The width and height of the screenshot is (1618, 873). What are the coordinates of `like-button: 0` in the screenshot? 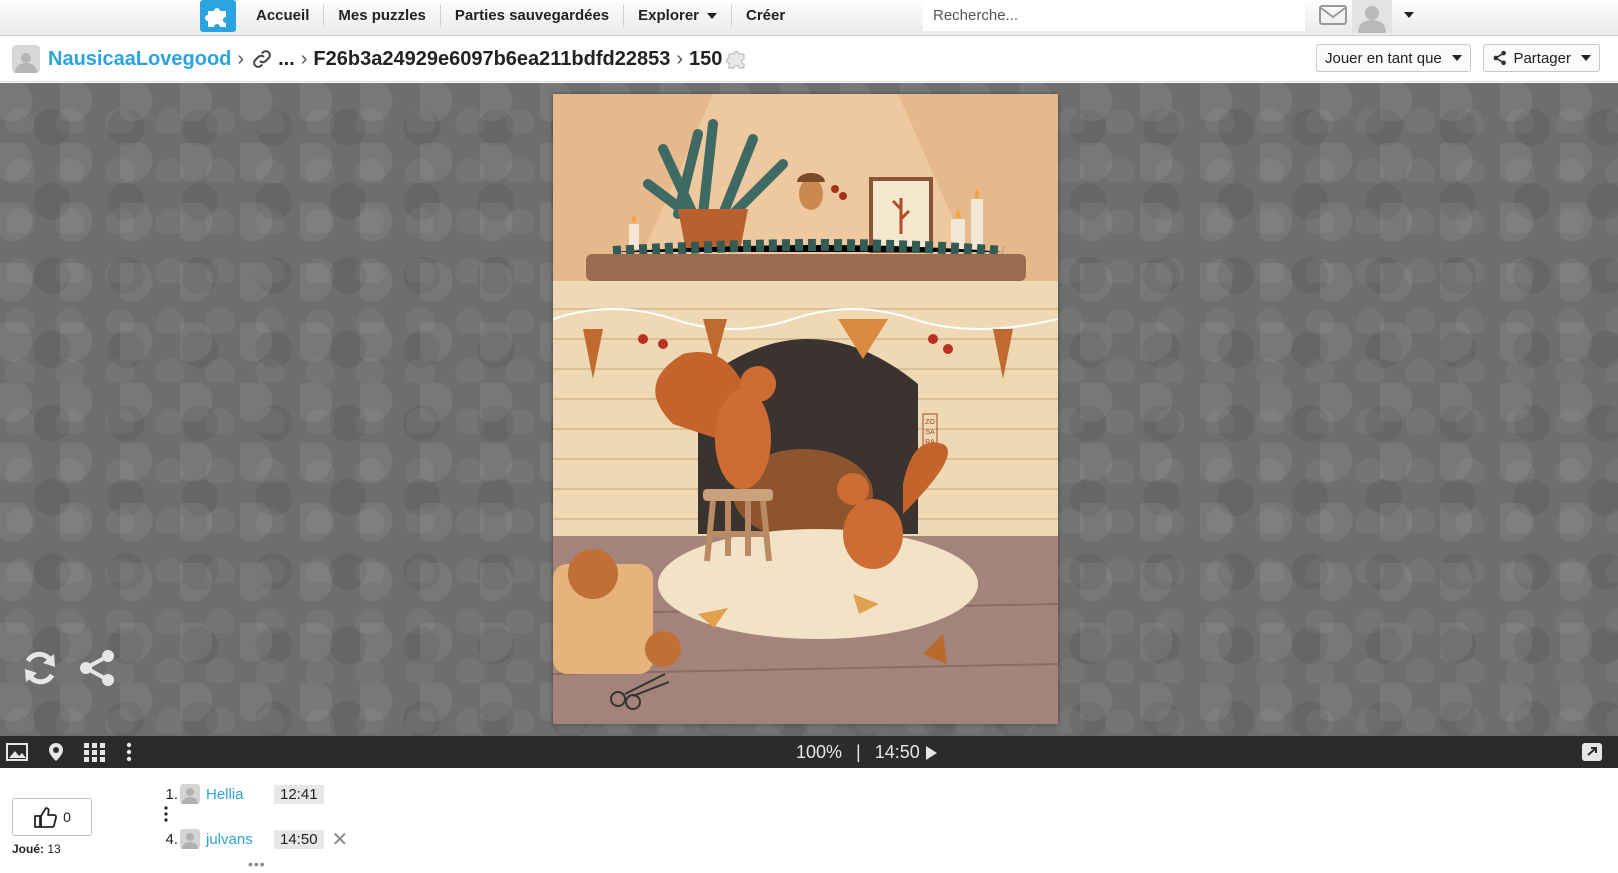 It's located at (52, 817).